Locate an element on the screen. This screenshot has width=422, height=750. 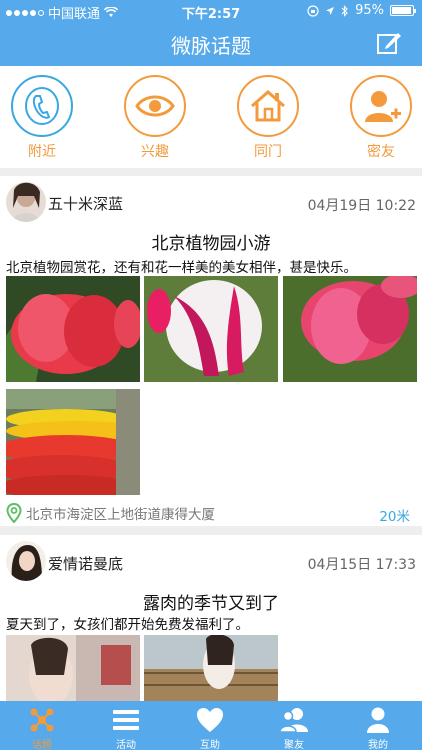
page-title: 微脉话题 is located at coordinates (211, 46).